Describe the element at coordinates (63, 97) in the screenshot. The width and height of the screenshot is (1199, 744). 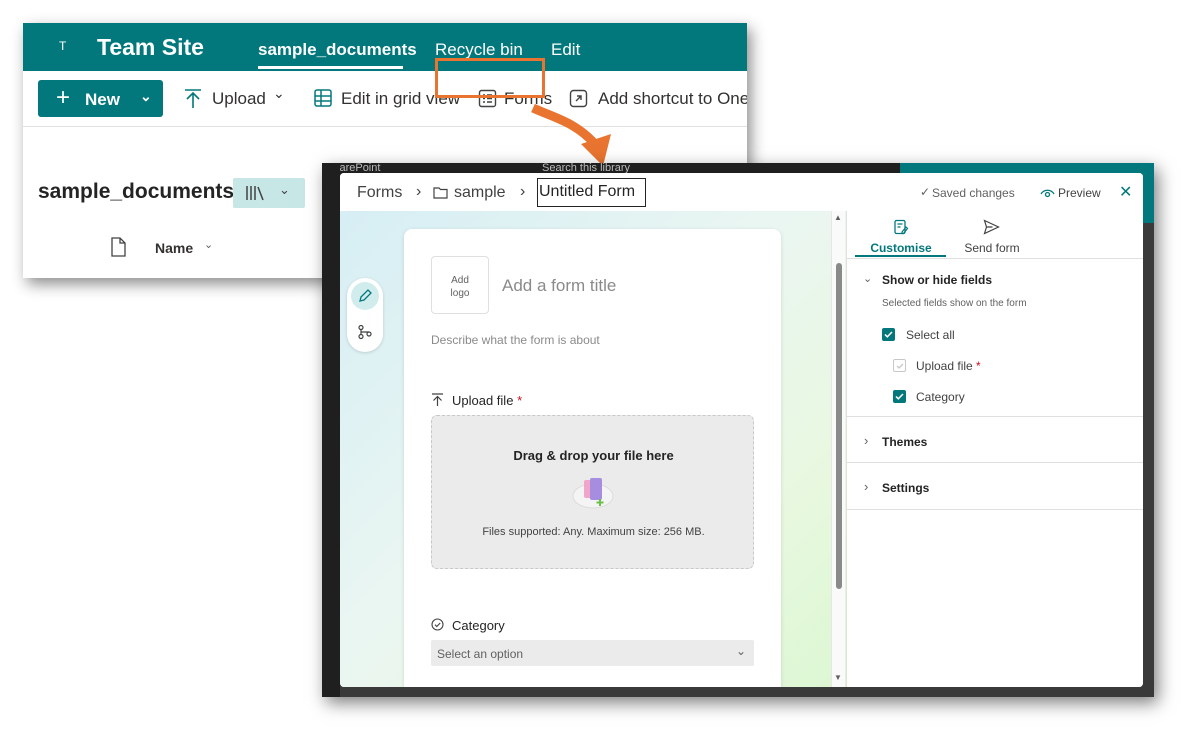
I see `plus-icon: +` at that location.